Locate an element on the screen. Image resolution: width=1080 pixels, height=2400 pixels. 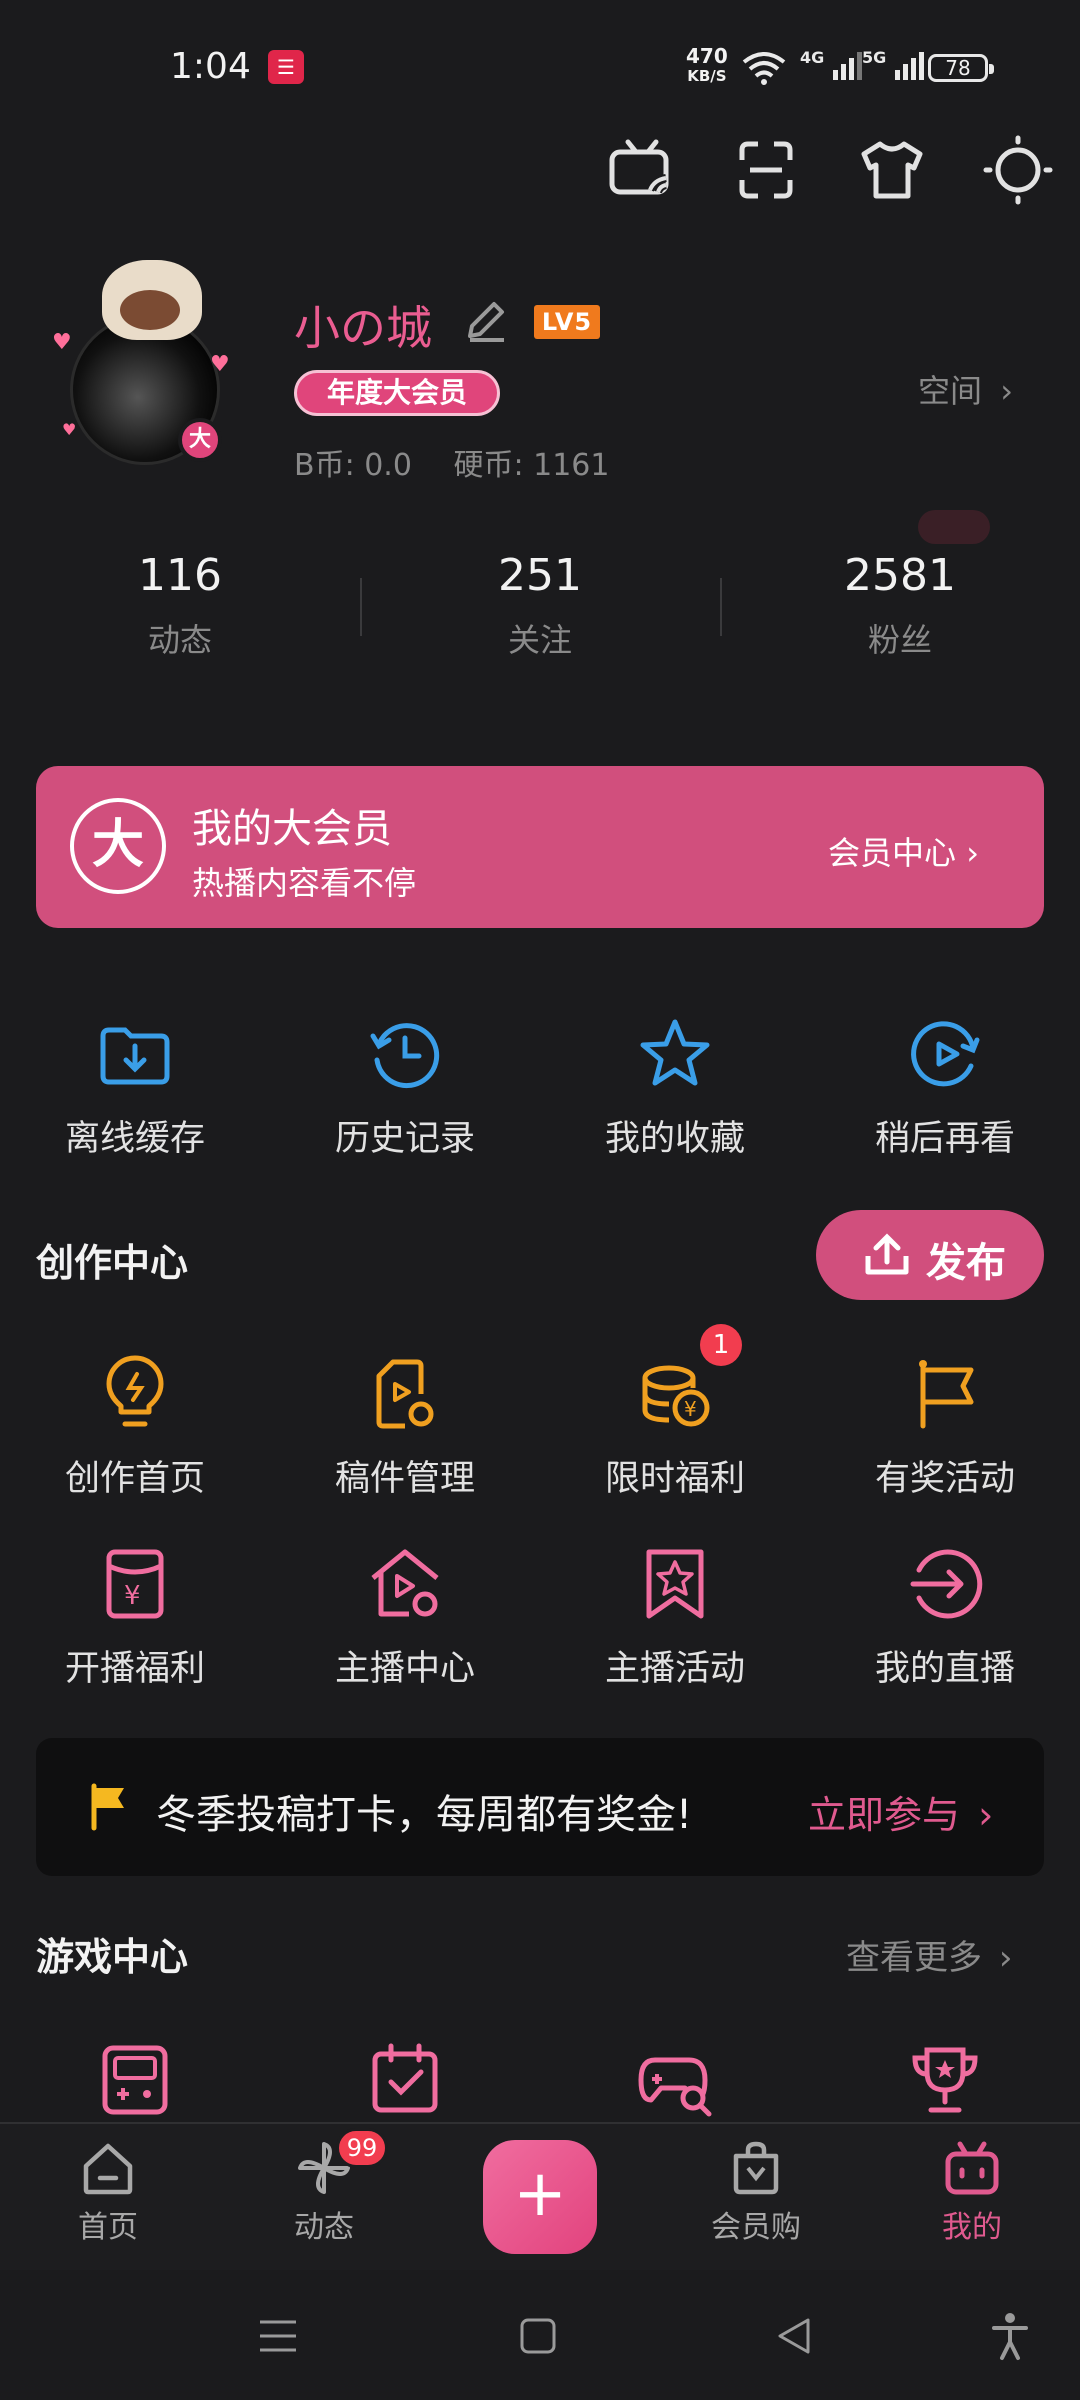
creation-item-manuscripts: 稿件管理 is located at coordinates (405, 1427).